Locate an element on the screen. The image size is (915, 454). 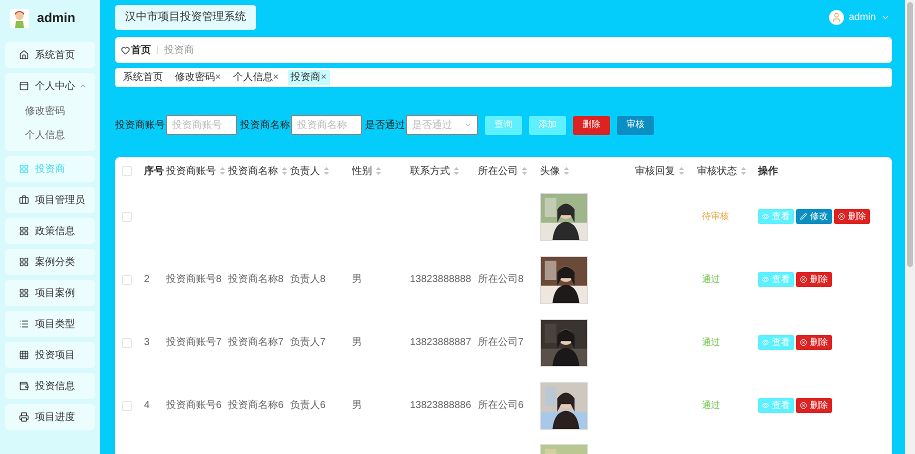
briefcase-icon is located at coordinates (24, 200).